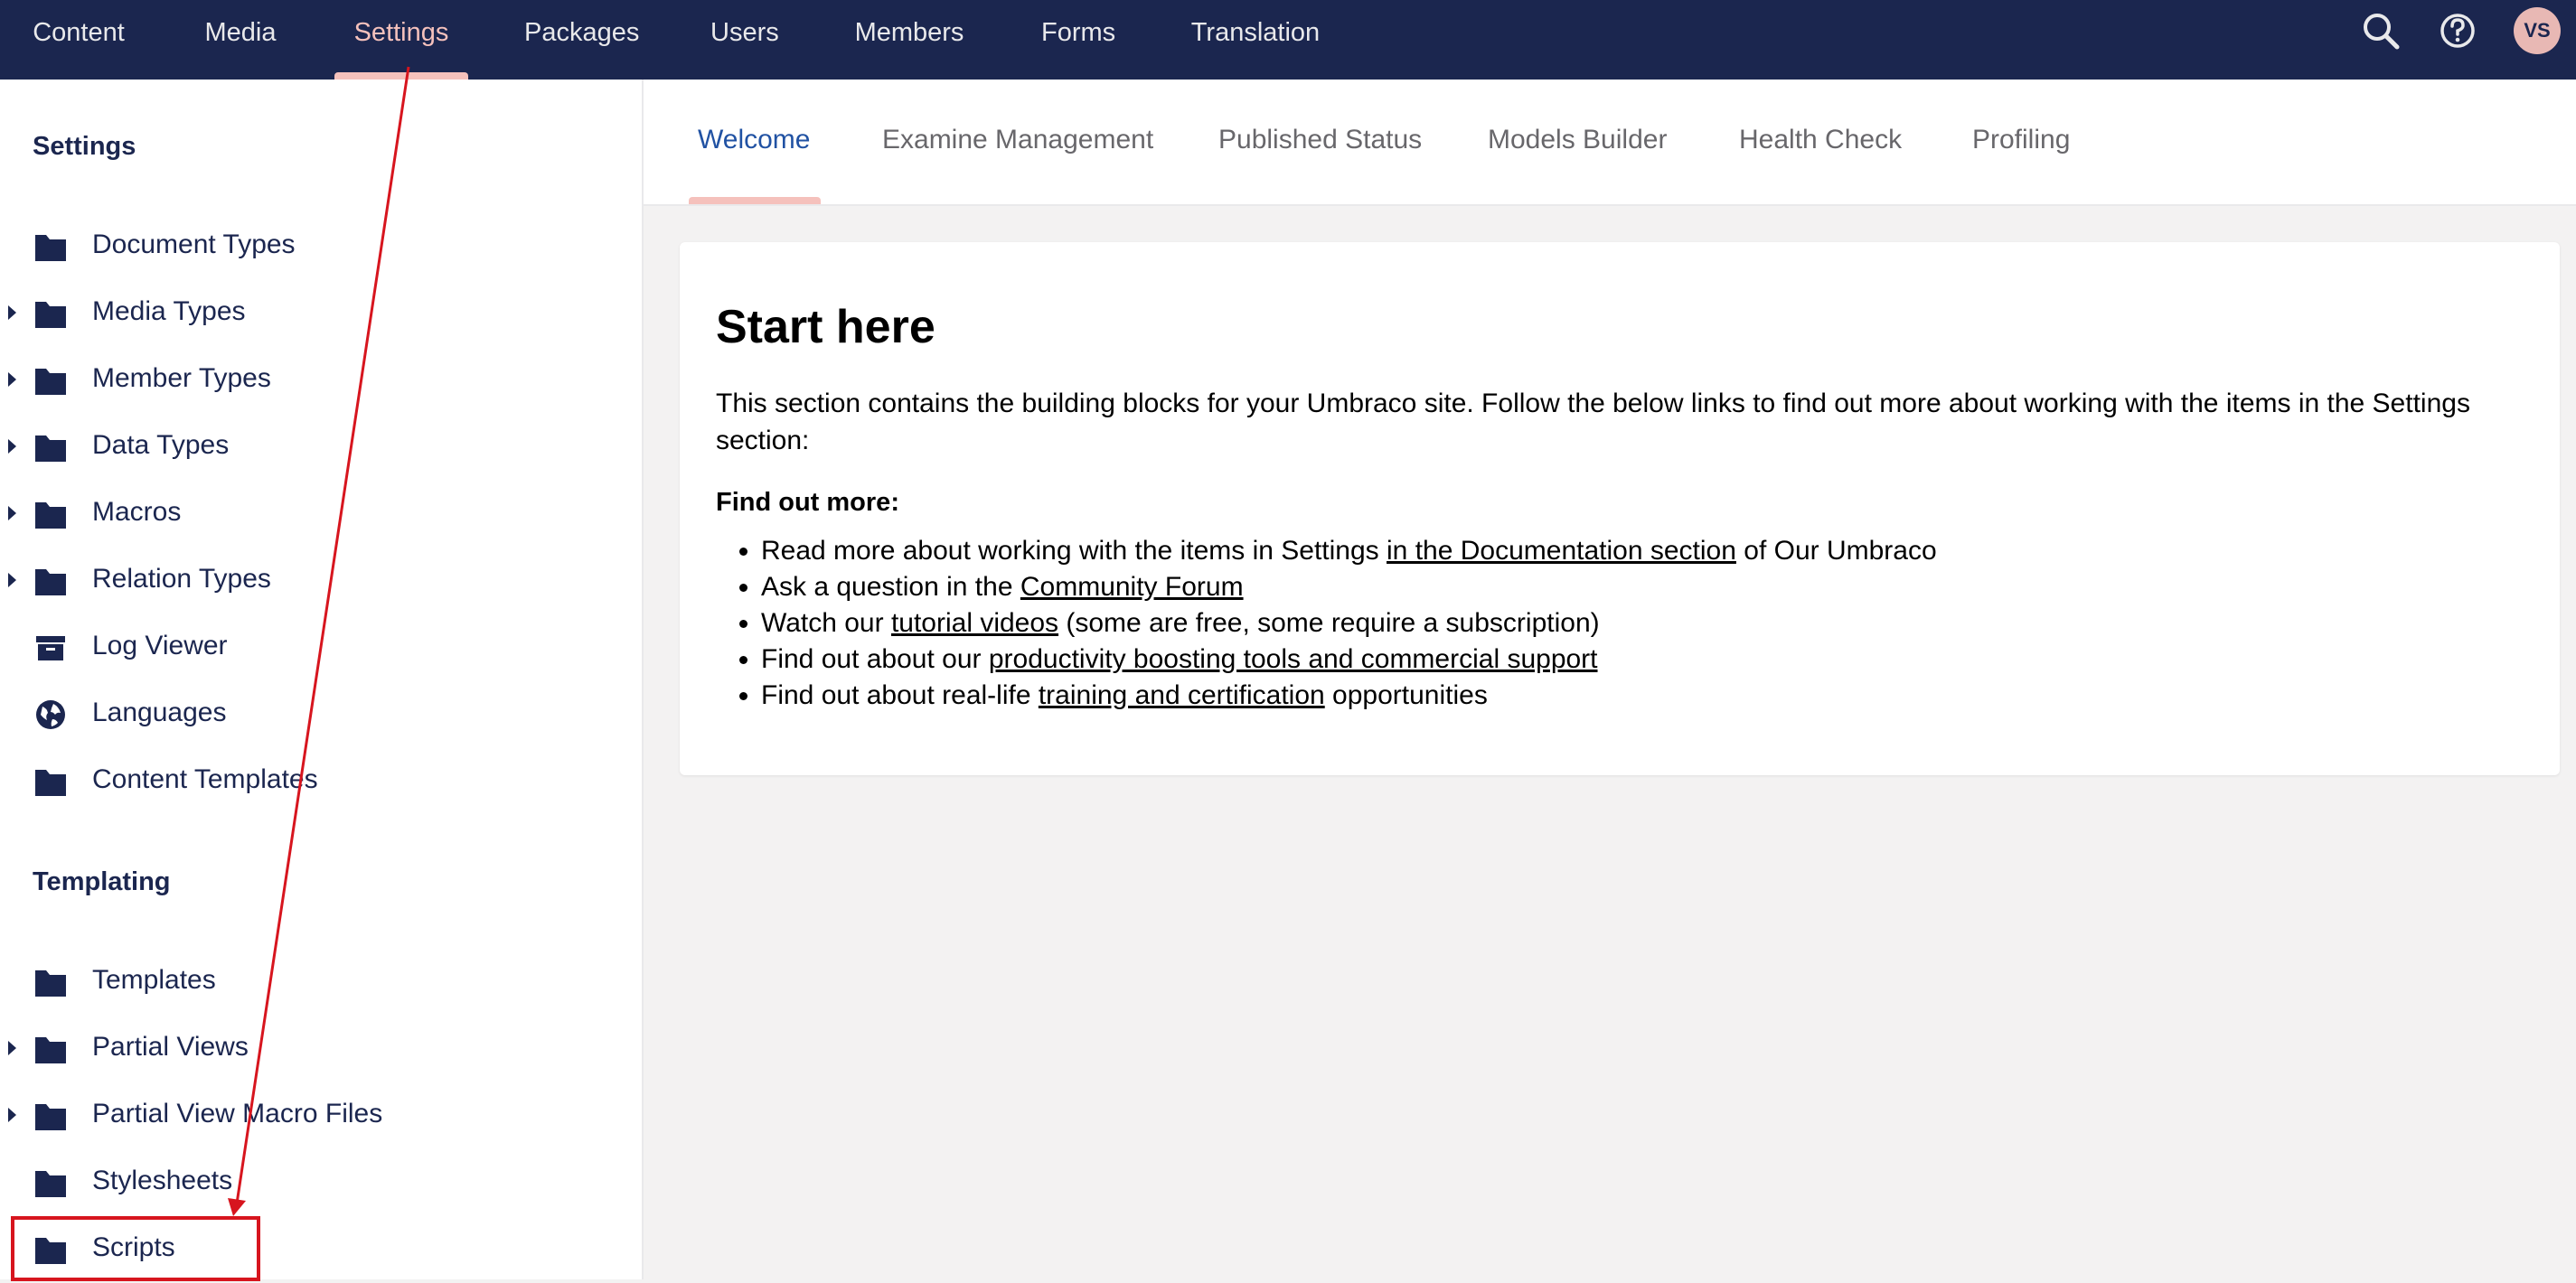 Image resolution: width=2576 pixels, height=1283 pixels. Describe the element at coordinates (136, 1248) in the screenshot. I see `annotation-highlight-box` at that location.